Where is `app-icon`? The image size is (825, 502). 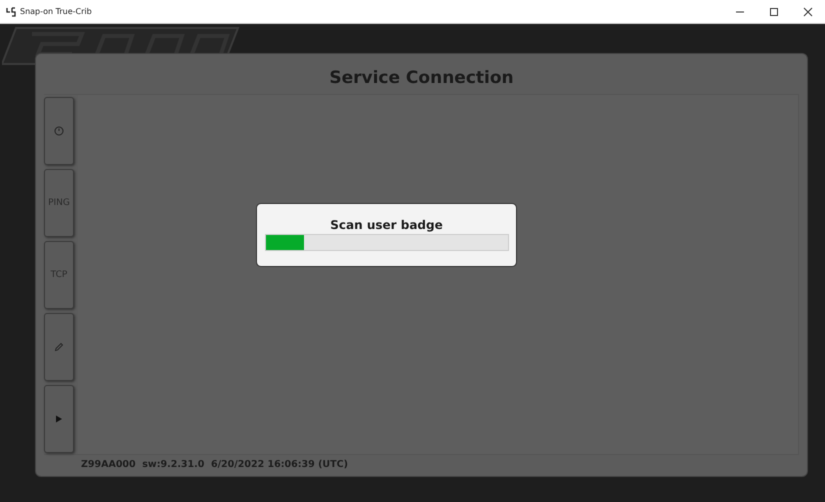 app-icon is located at coordinates (11, 11).